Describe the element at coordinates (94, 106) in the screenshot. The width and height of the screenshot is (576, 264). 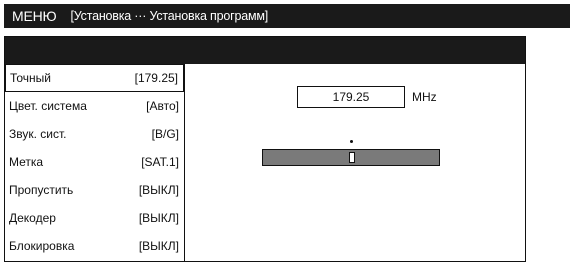
I see `settings-row: Цвет. система [Авто]` at that location.